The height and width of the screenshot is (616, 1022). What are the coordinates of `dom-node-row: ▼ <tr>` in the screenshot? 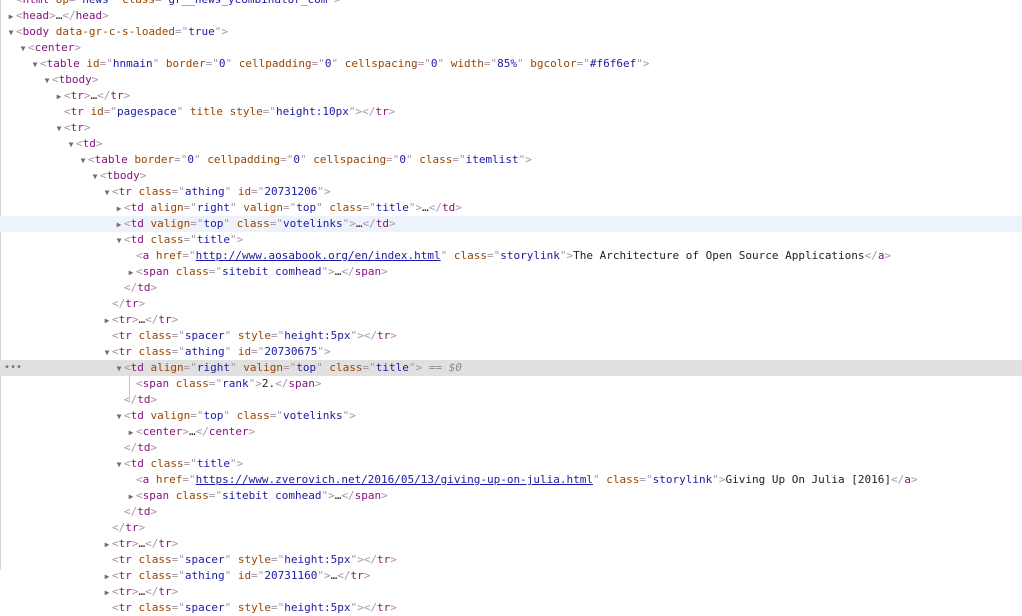 It's located at (511, 128).